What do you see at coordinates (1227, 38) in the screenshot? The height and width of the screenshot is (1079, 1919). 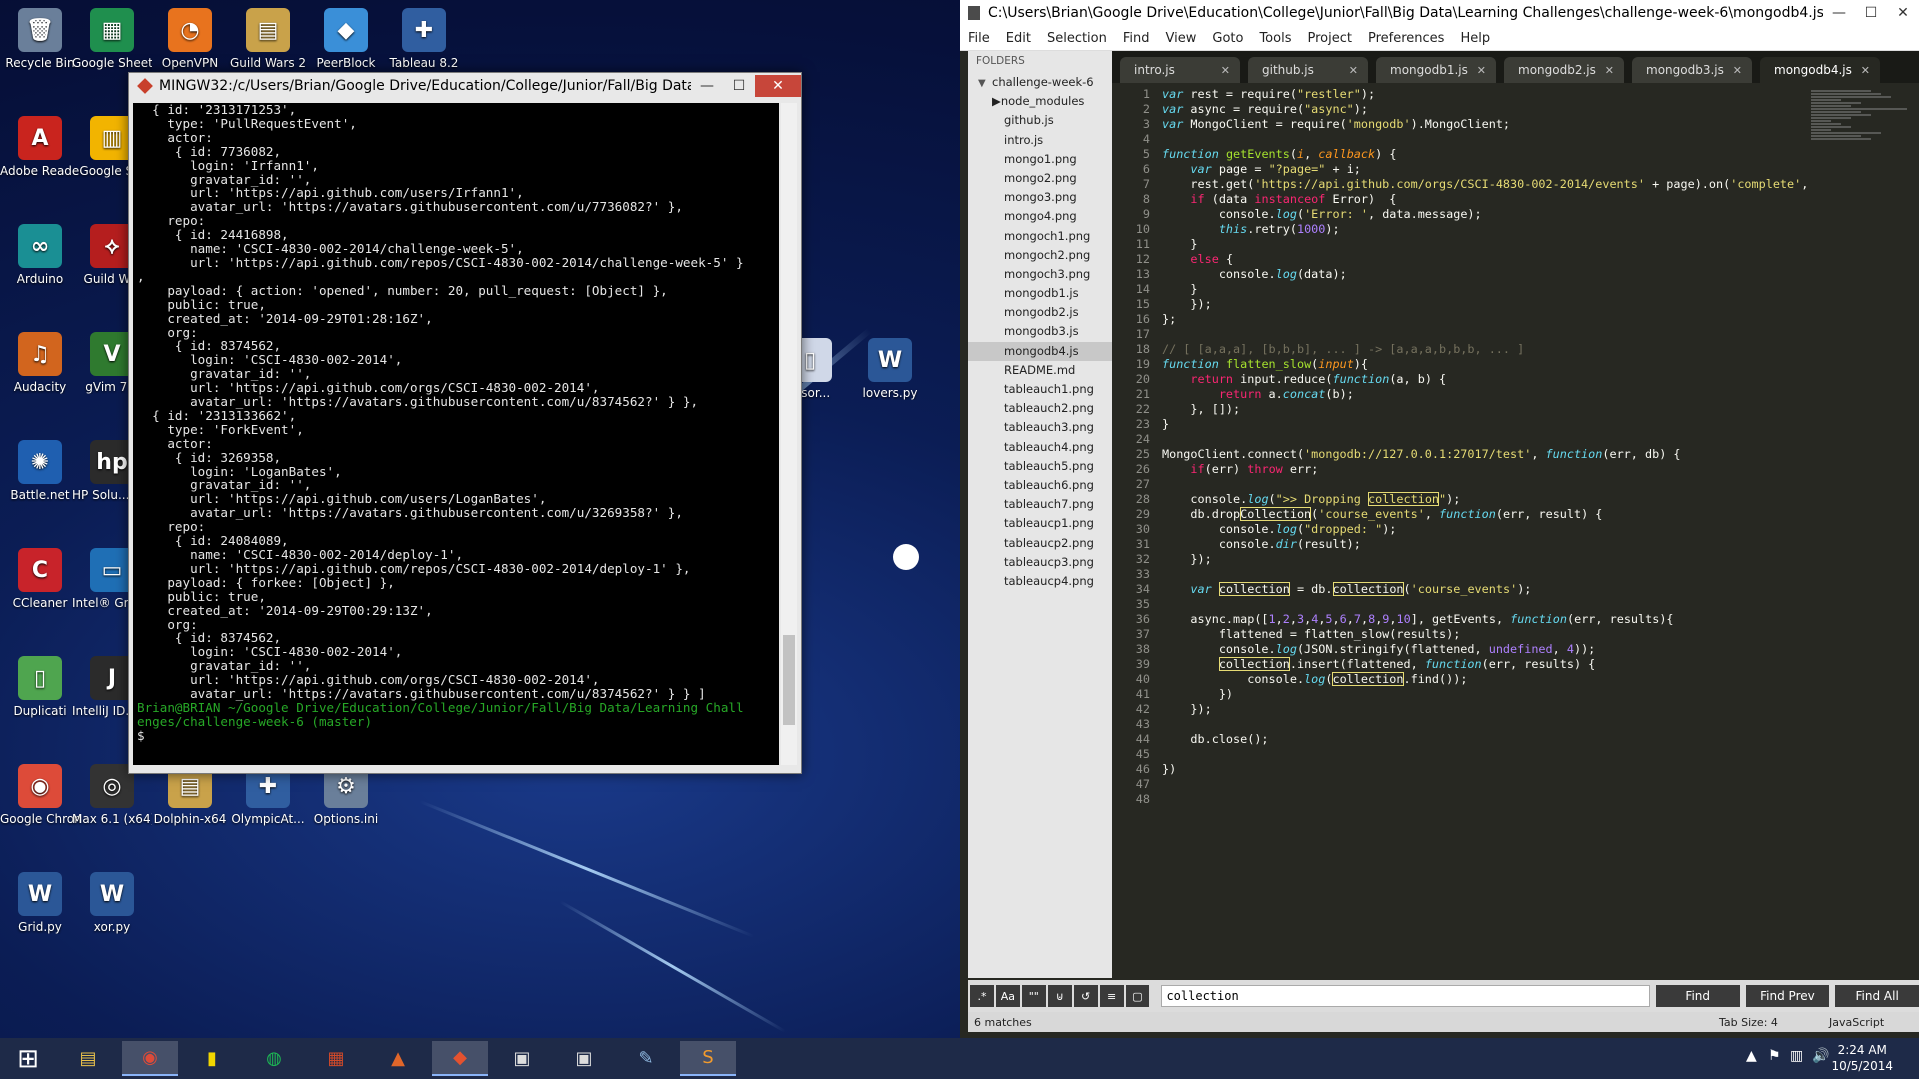 I see `menu-item: Goto` at bounding box center [1227, 38].